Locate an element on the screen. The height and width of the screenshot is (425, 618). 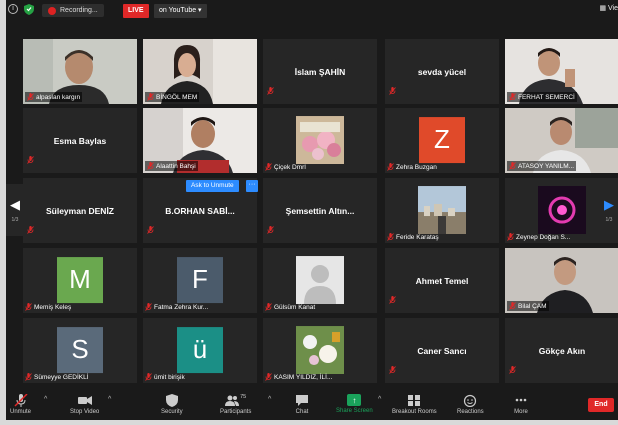
participant-tile: Alaattin Bahşi is located at coordinates (200, 140).